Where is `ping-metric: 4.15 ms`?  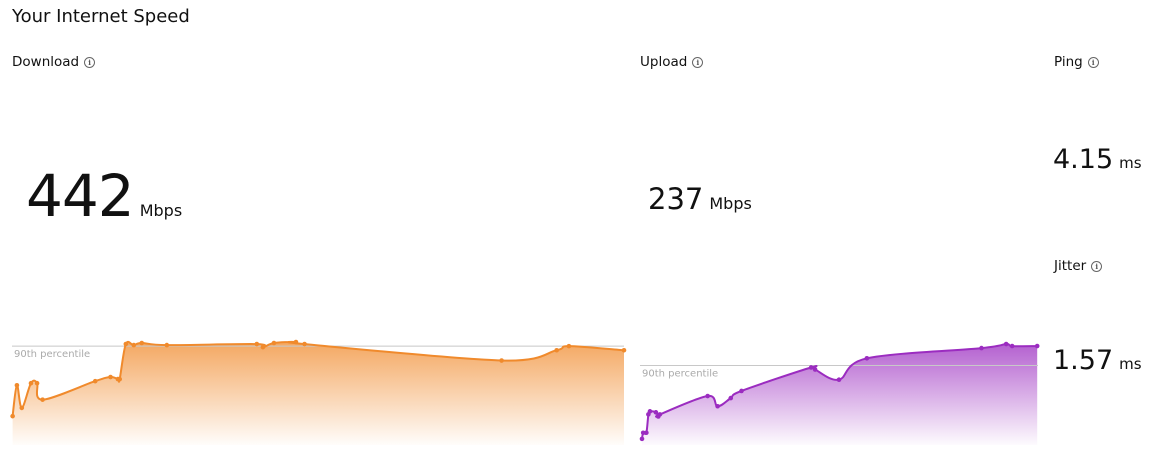 ping-metric: 4.15 ms is located at coordinates (1097, 159).